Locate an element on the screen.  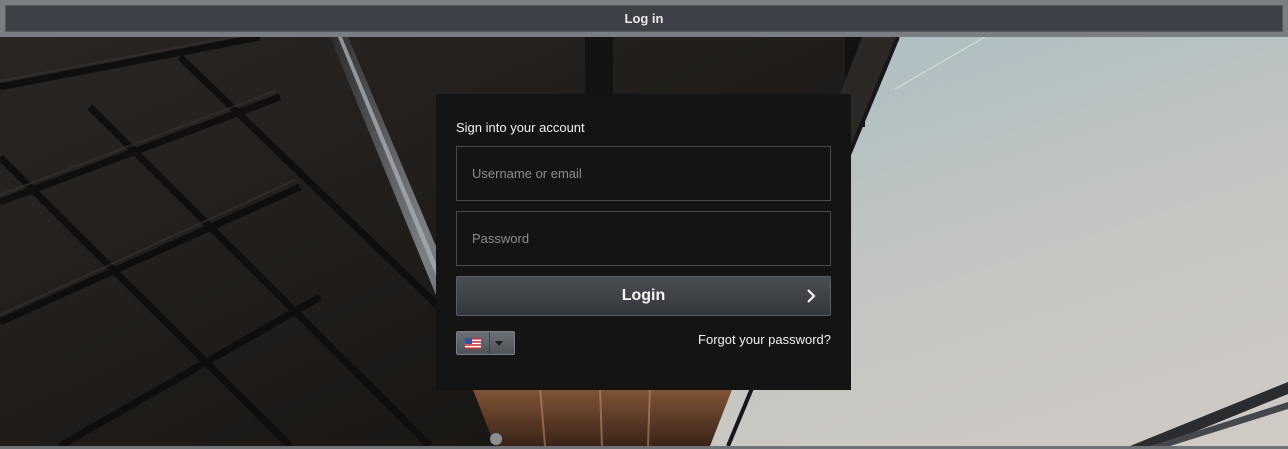
forgot-password-link: Forgot your password? is located at coordinates (764, 339).